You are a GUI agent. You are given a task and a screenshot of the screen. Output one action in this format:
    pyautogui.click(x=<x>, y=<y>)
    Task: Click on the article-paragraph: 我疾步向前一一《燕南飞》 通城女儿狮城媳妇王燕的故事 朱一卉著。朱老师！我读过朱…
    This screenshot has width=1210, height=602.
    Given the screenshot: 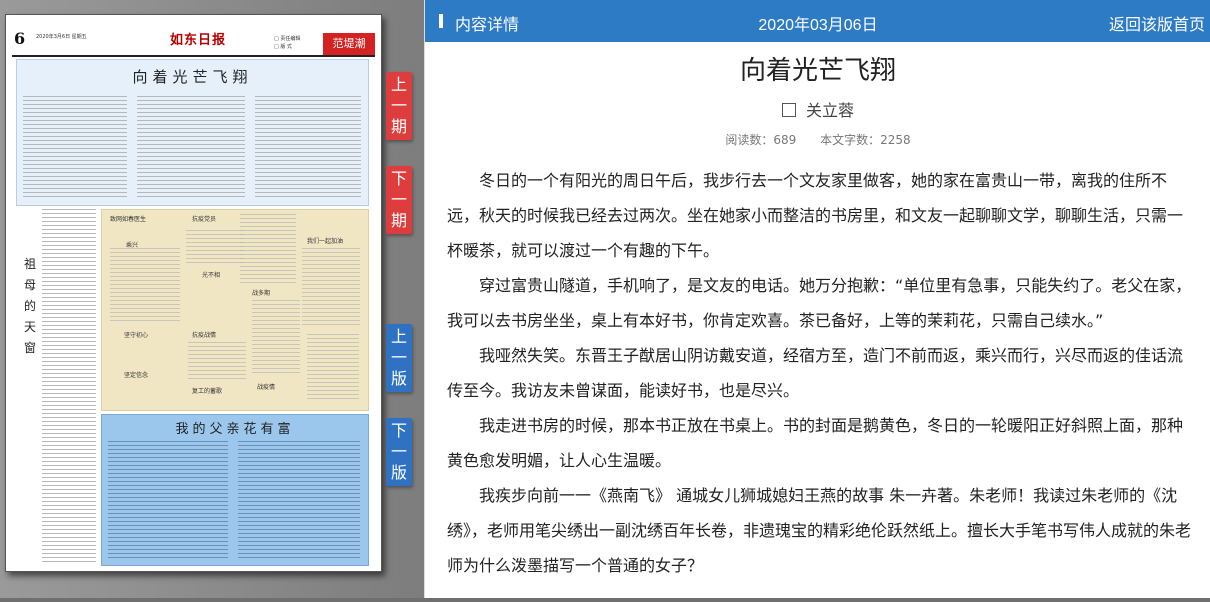 What is the action you would take?
    pyautogui.click(x=819, y=530)
    